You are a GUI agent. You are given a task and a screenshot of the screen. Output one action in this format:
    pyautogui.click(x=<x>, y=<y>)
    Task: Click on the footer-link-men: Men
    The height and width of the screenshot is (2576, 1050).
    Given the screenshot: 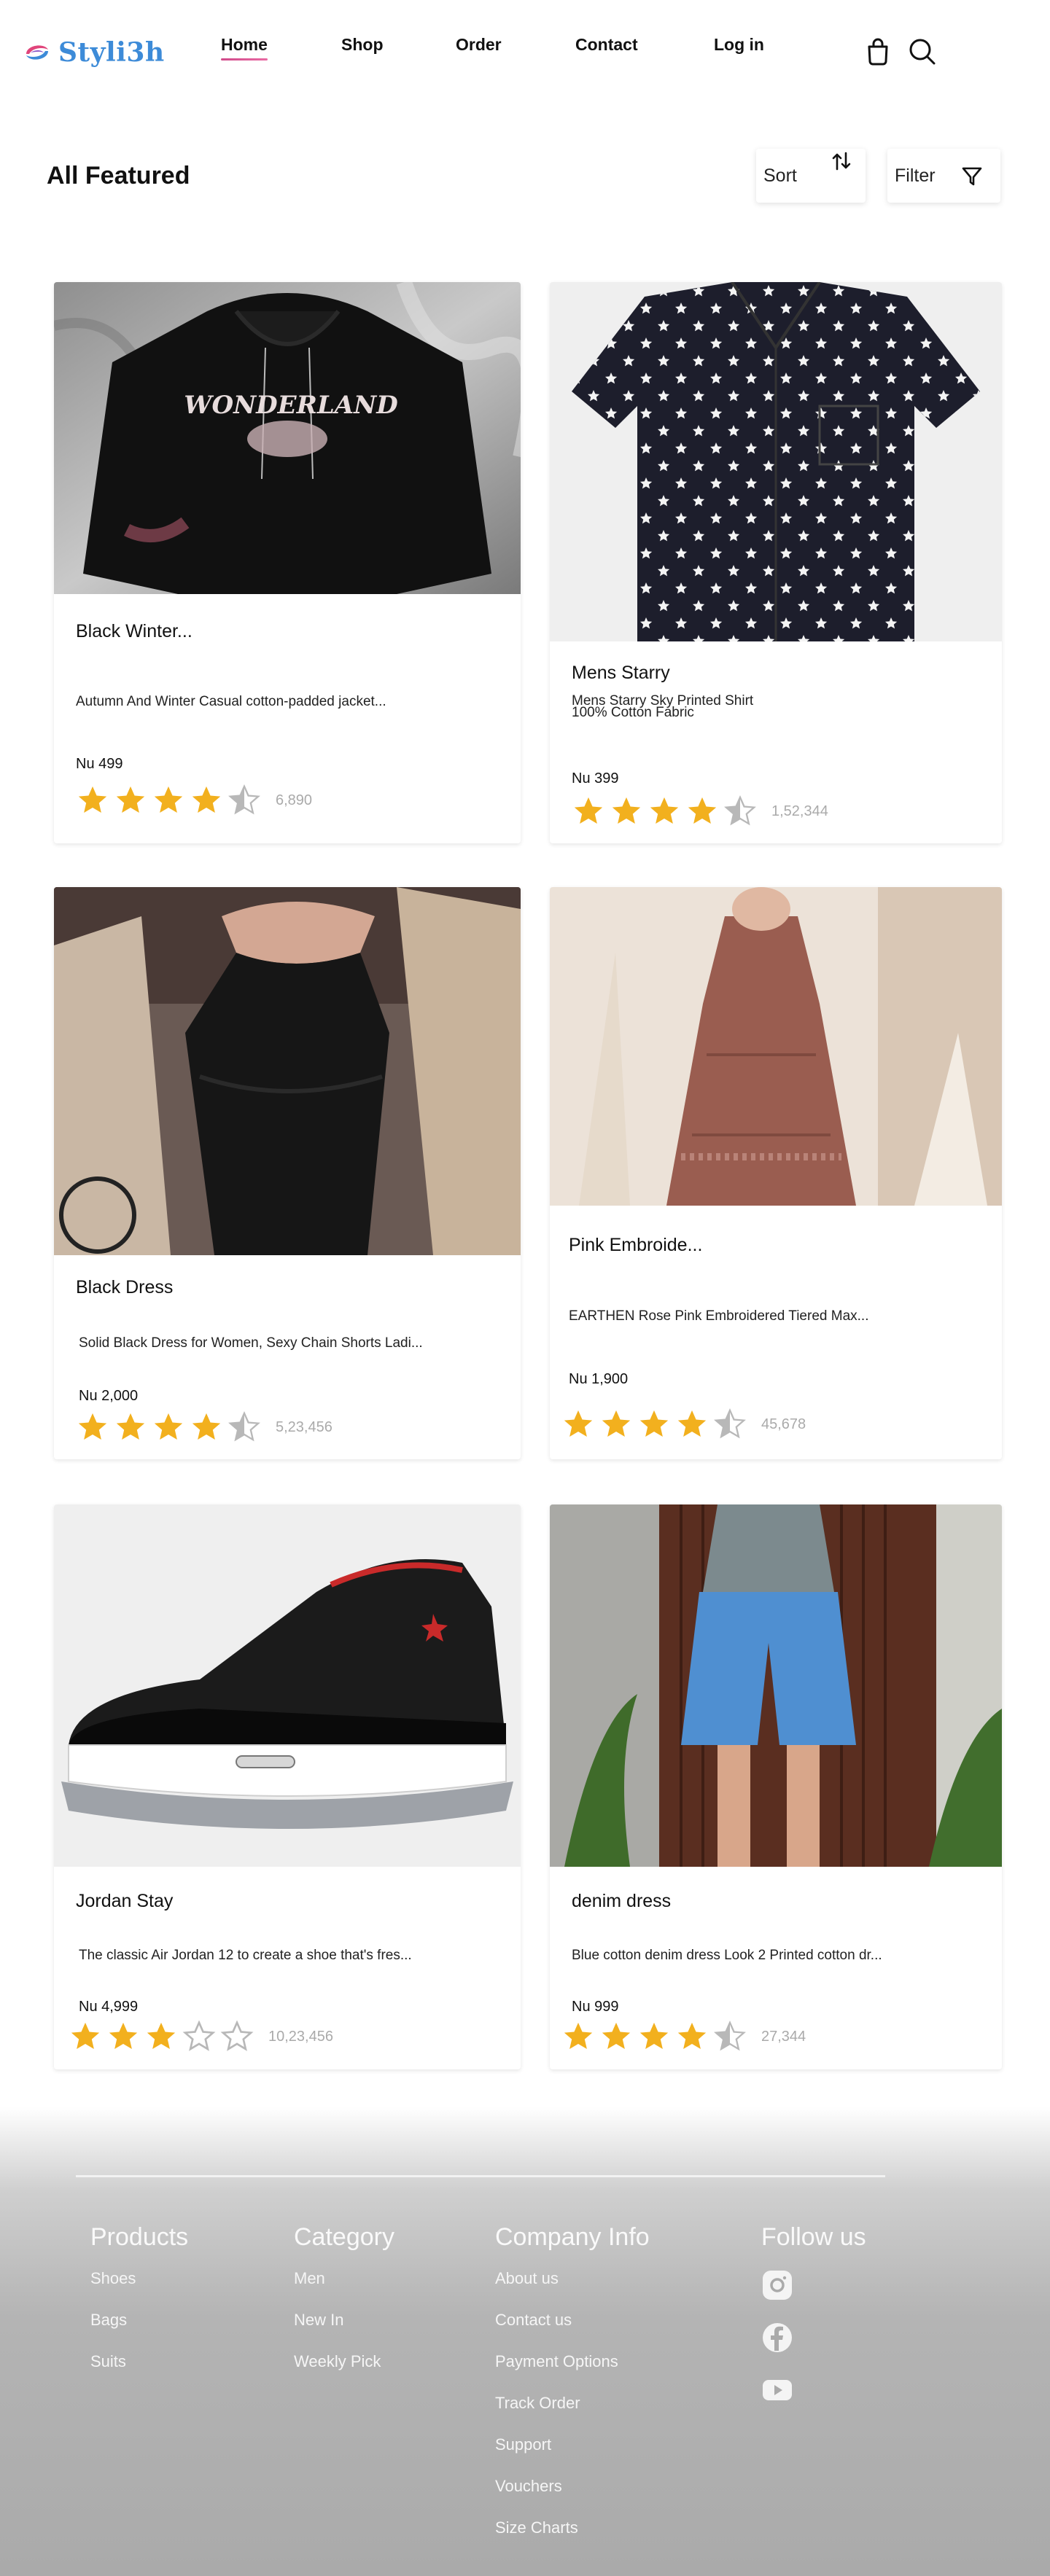 What is the action you would take?
    pyautogui.click(x=344, y=2290)
    